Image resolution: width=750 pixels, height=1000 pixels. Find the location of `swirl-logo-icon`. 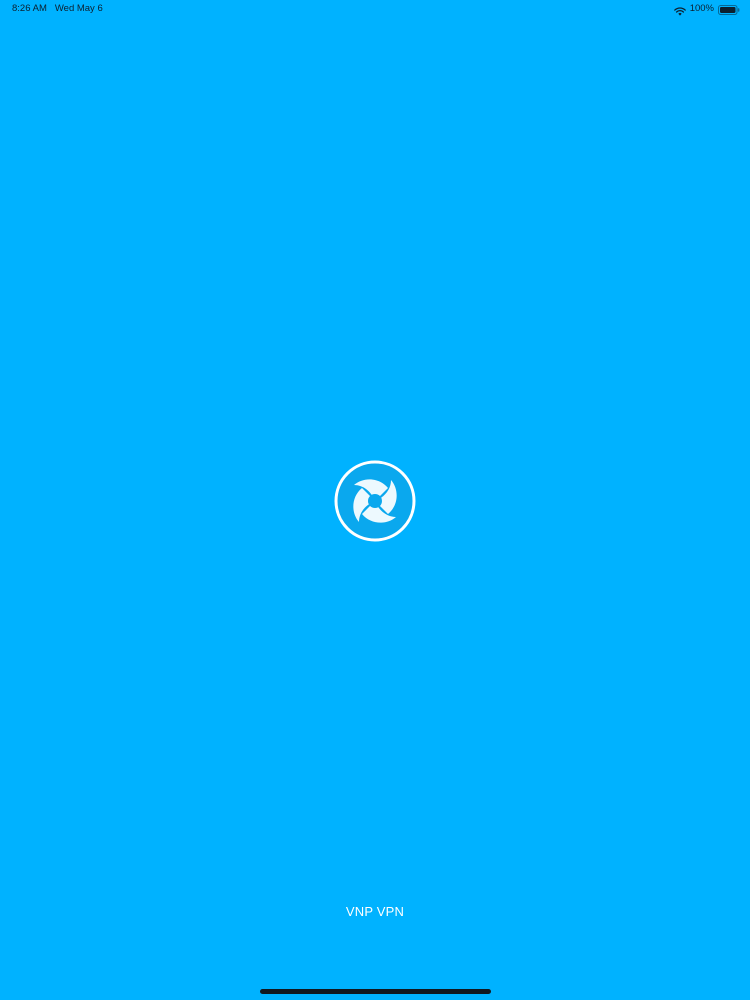

swirl-logo-icon is located at coordinates (375, 501).